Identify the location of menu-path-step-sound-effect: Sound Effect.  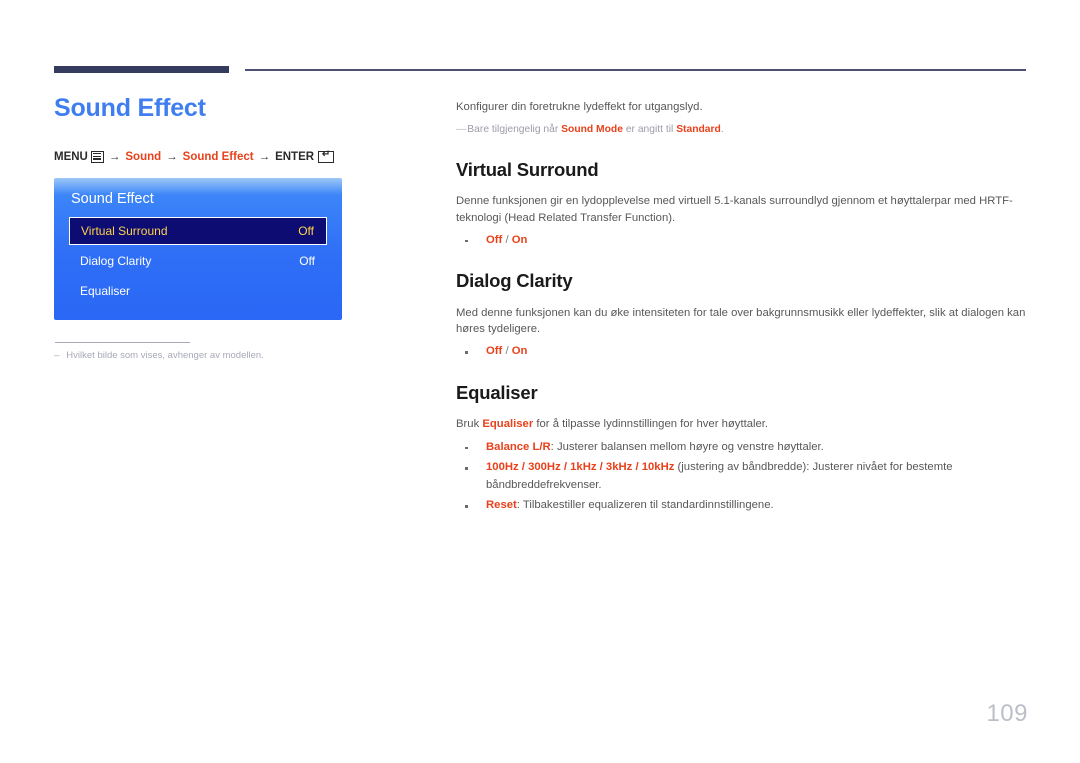
(218, 156).